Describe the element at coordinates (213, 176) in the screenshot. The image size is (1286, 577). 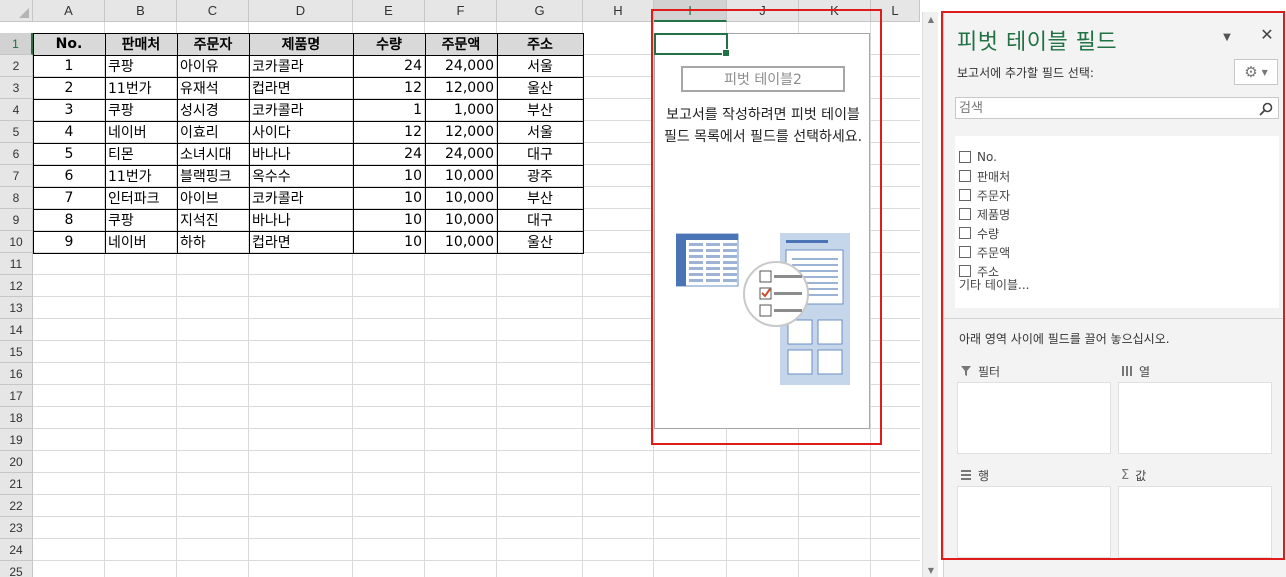
I see `cell: 블랙핑크` at that location.